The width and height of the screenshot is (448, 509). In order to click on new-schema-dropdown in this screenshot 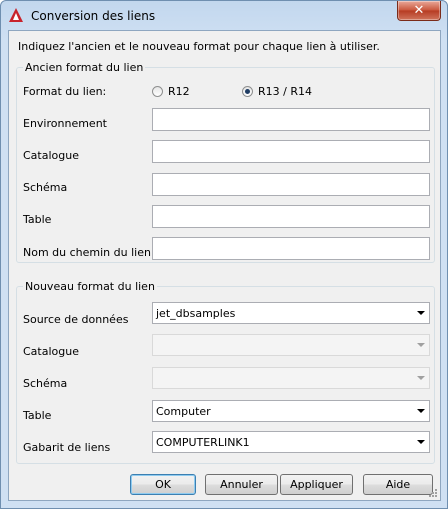, I will do `click(291, 378)`.